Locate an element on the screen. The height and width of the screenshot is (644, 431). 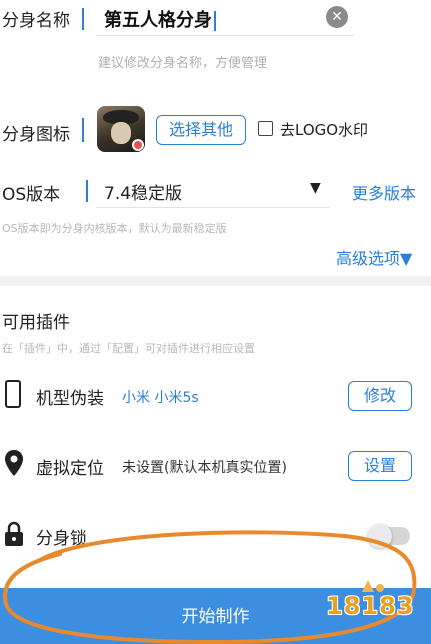
plugin-row-app-lock: 分身锁 is located at coordinates (215, 536).